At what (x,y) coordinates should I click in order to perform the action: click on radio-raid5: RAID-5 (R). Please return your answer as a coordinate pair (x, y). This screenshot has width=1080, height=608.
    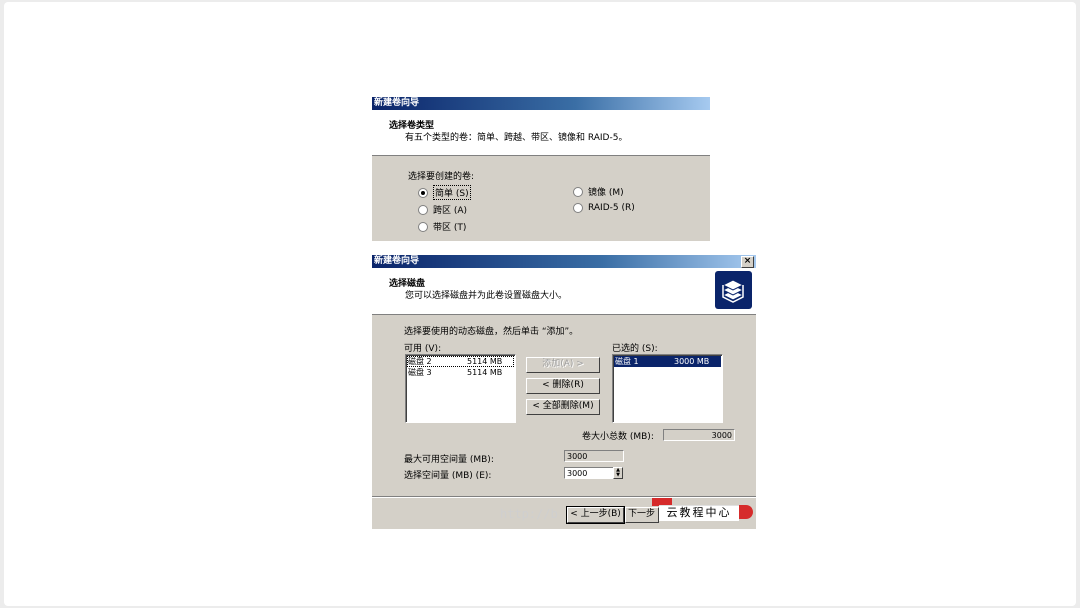
    Looking at the image, I should click on (604, 208).